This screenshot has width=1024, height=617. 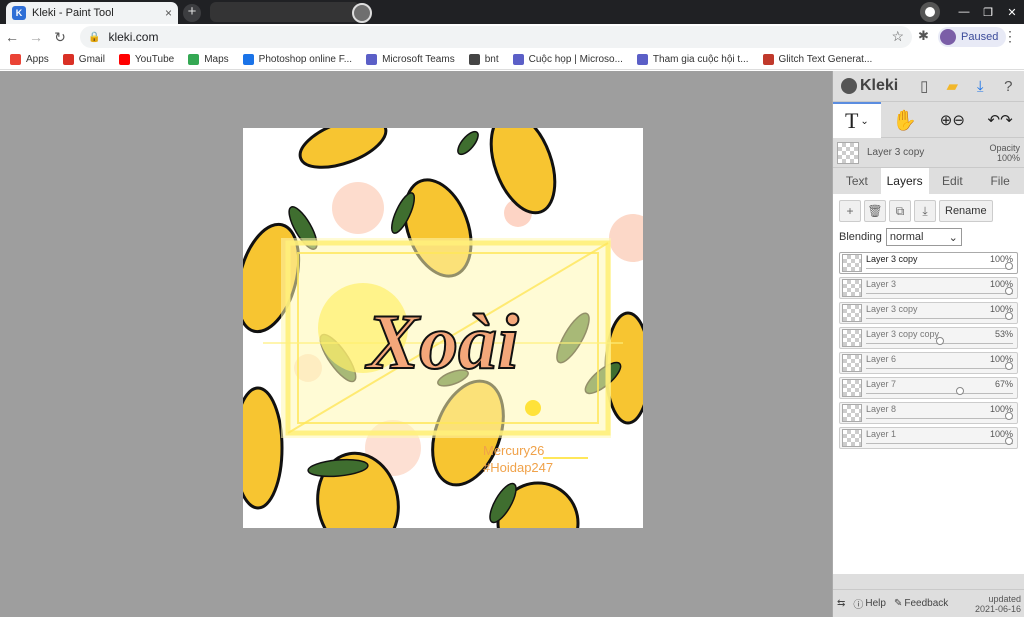 I want to click on layer-row: Layer 8 100%, so click(x=928, y=413).